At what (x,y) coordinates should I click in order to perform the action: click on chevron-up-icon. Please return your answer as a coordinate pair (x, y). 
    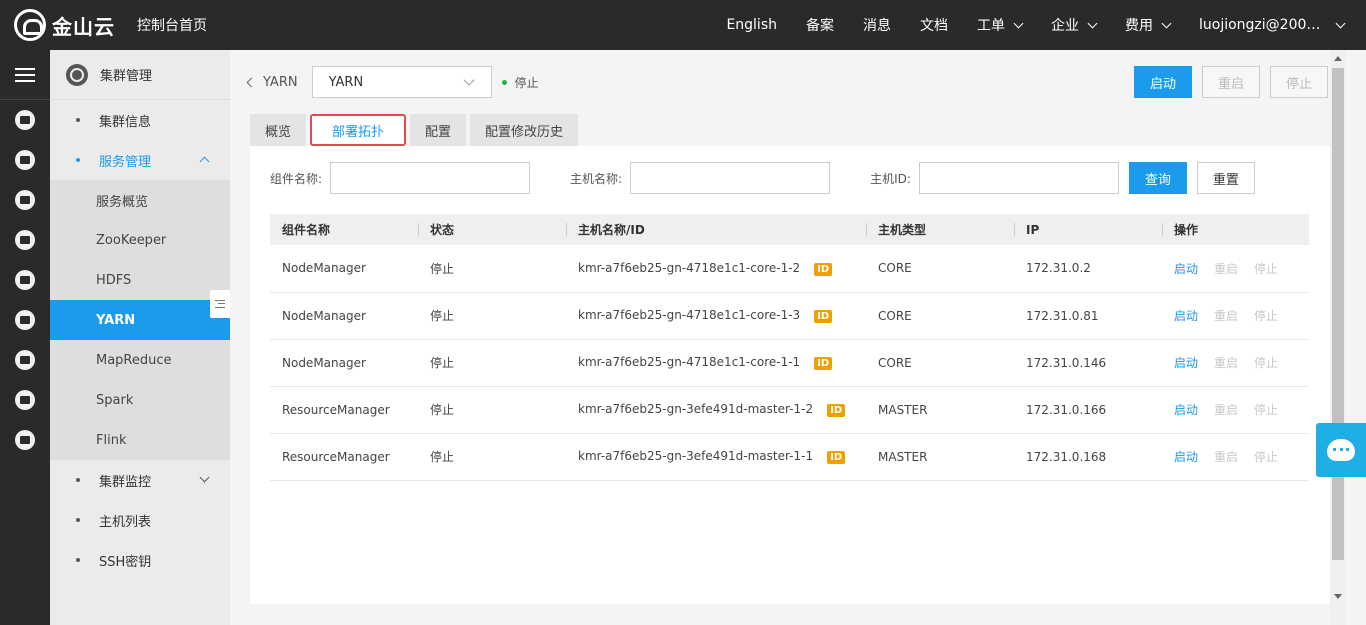
    Looking at the image, I should click on (204, 161).